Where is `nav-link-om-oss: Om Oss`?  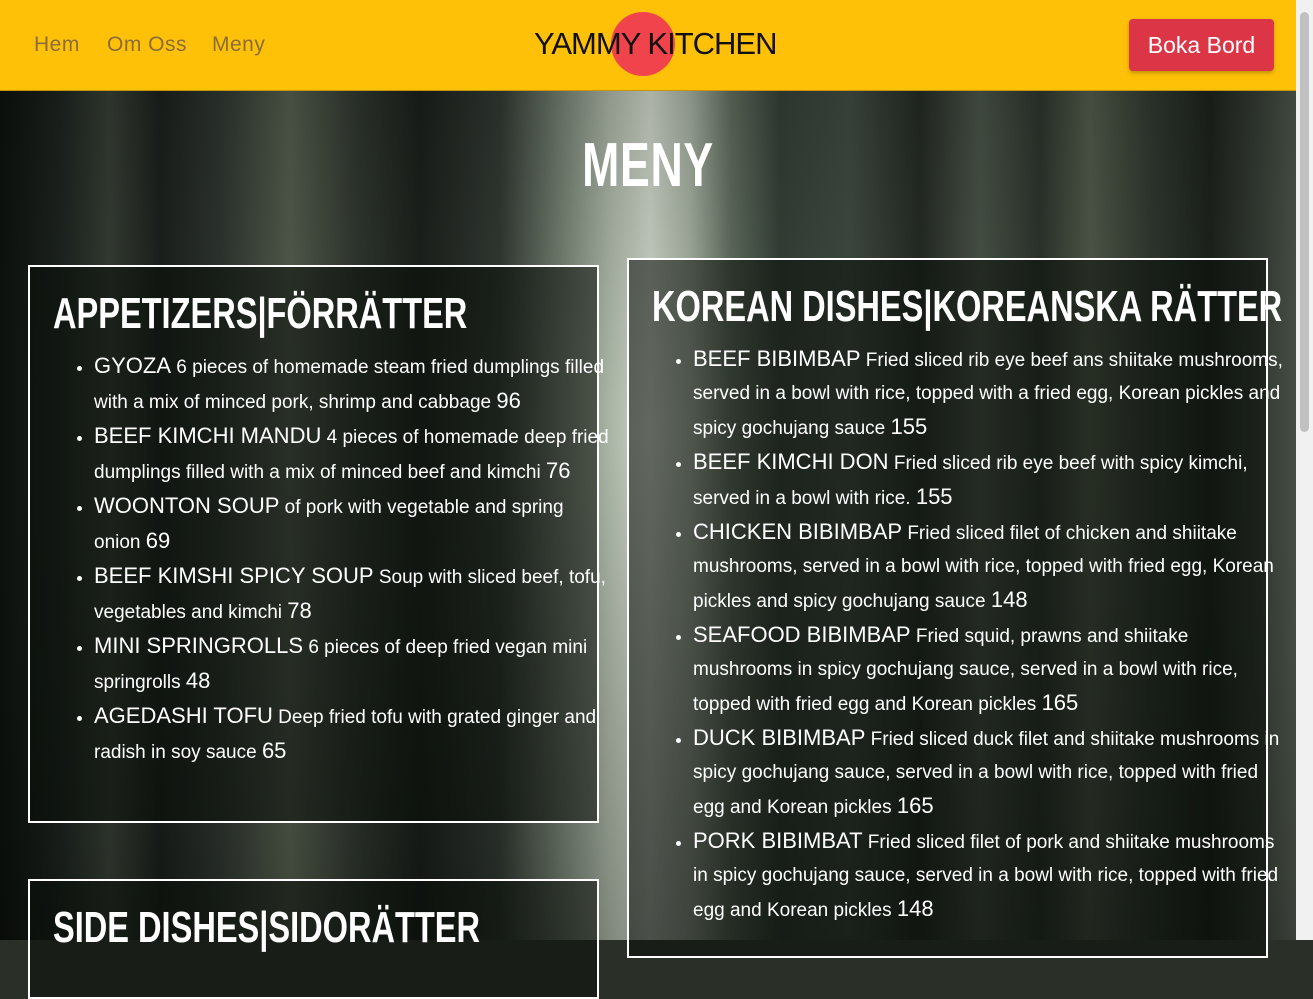
nav-link-om-oss: Om Oss is located at coordinates (147, 45).